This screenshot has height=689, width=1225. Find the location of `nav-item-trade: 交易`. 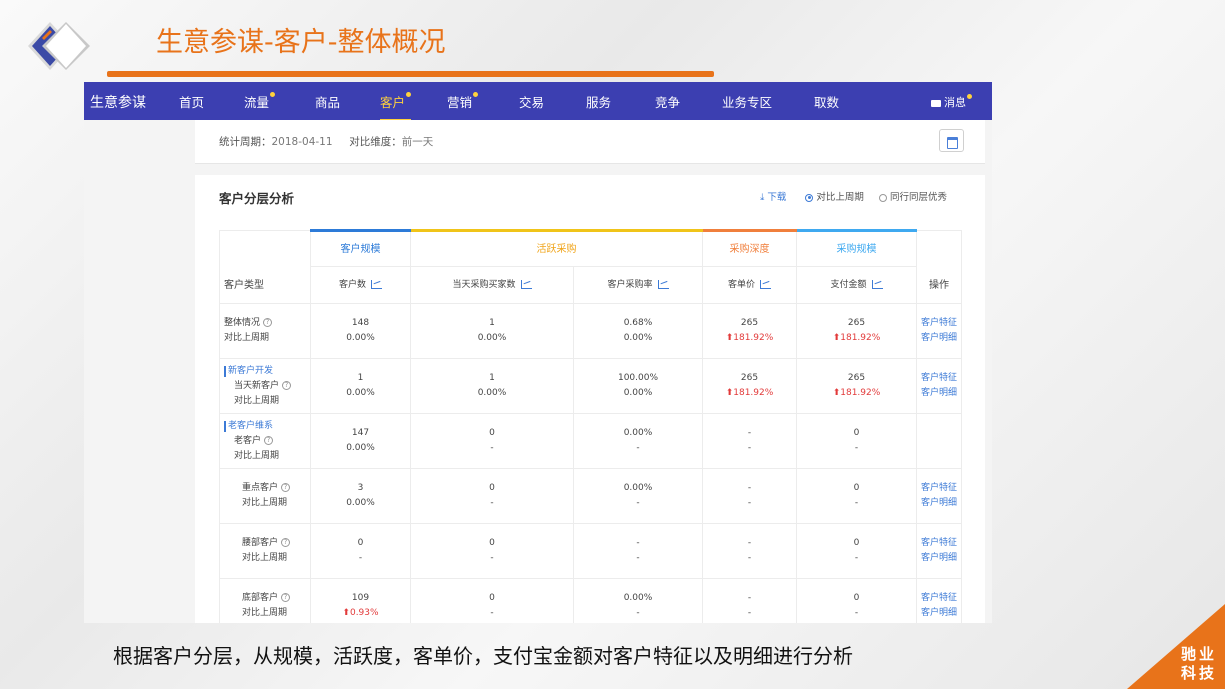

nav-item-trade: 交易 is located at coordinates (531, 101).